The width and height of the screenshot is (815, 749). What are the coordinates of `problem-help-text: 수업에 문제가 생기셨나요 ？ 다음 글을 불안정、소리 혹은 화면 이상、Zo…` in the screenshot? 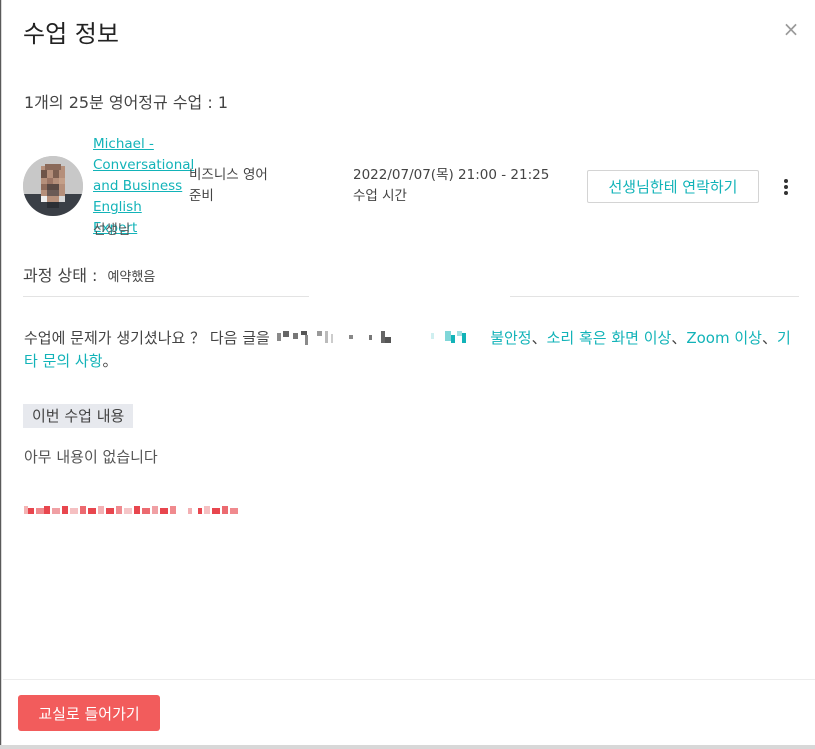 It's located at (412, 350).